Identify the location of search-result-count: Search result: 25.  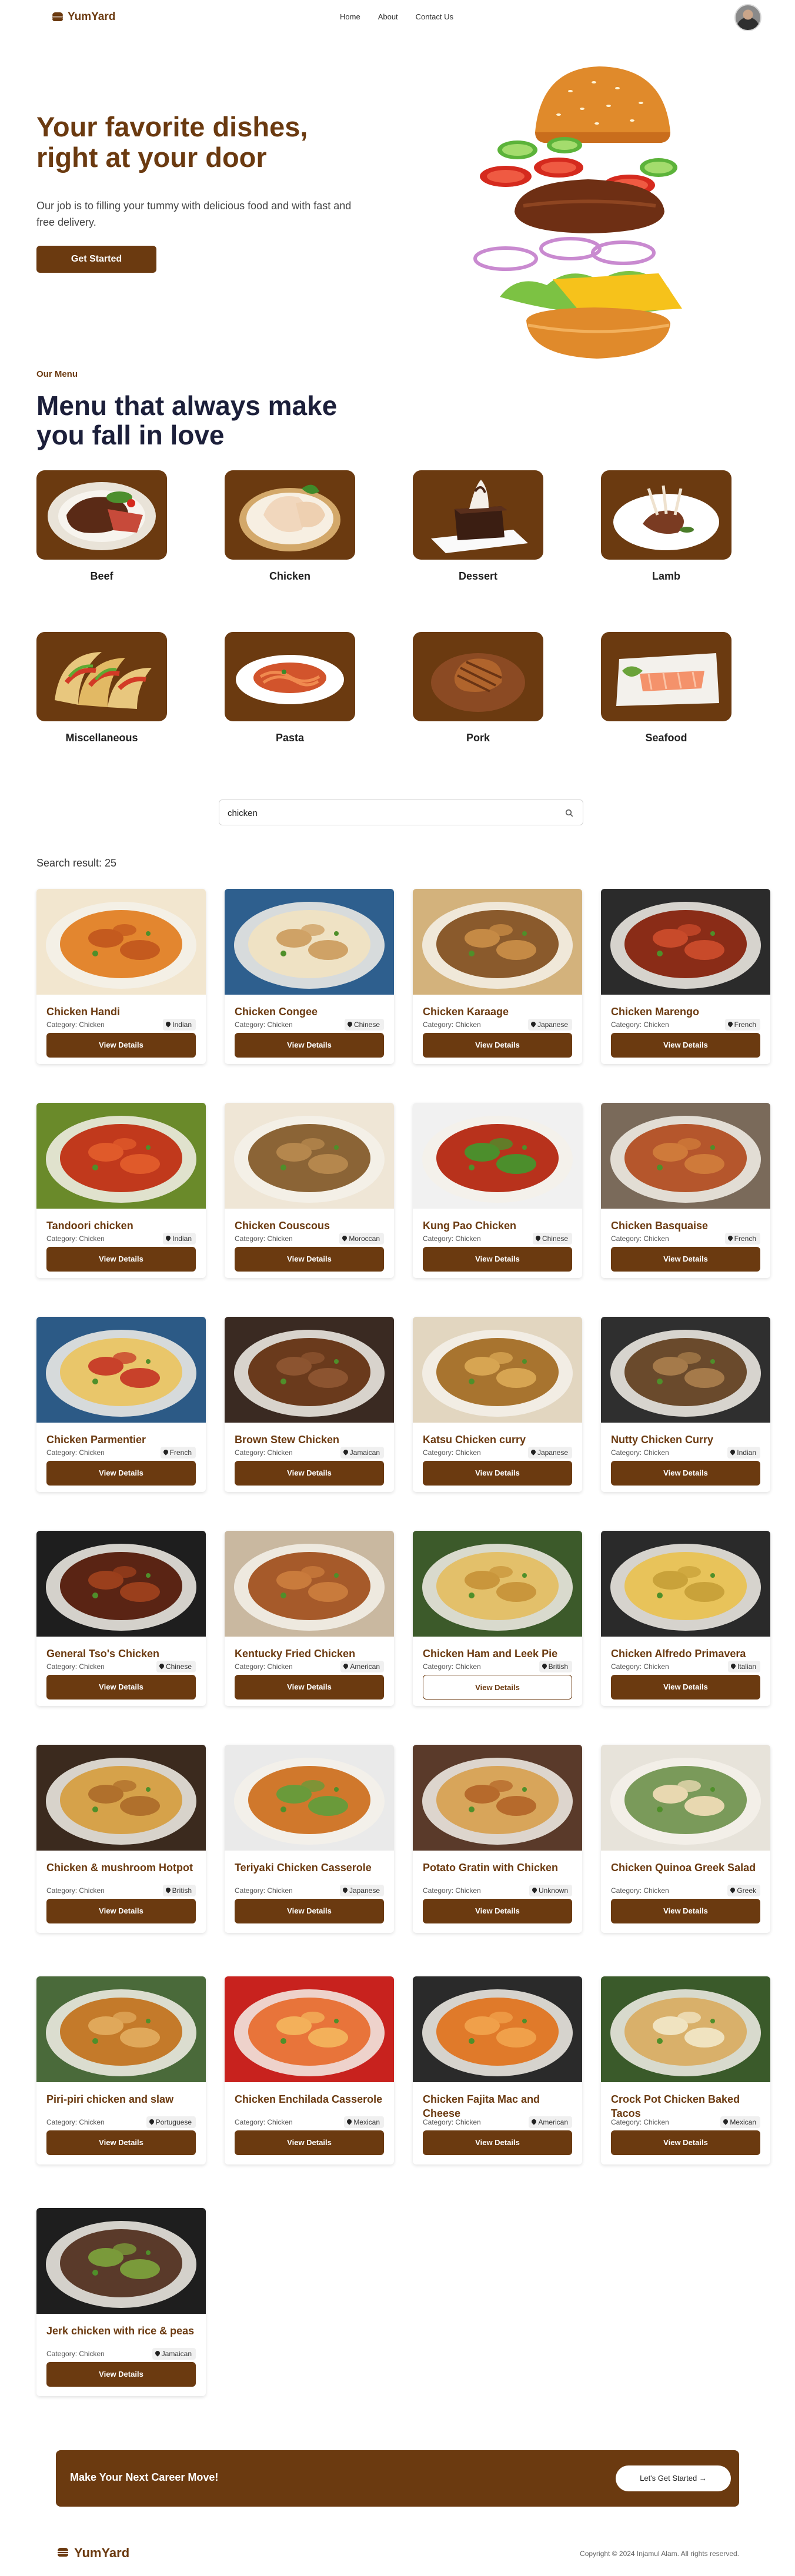
(76, 863).